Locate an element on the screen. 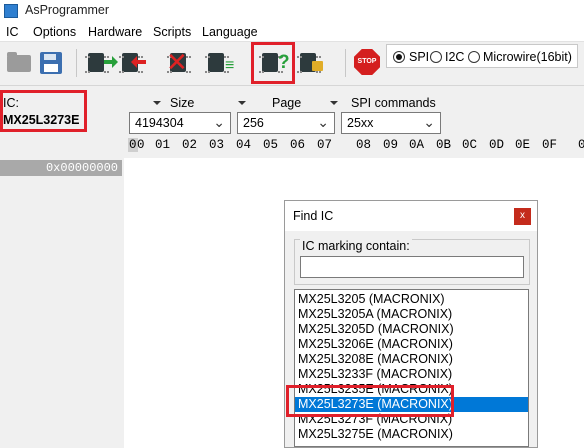  list-item: MX25L3205 (MACRONIX) is located at coordinates (411, 299).